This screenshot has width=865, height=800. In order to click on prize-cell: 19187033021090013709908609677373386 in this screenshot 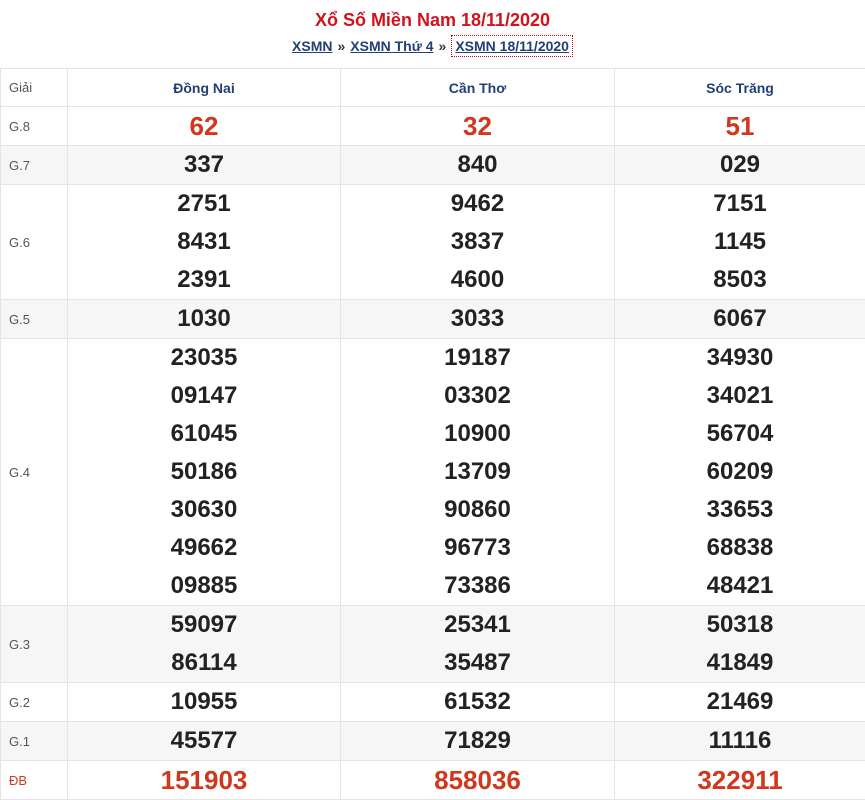, I will do `click(478, 472)`.